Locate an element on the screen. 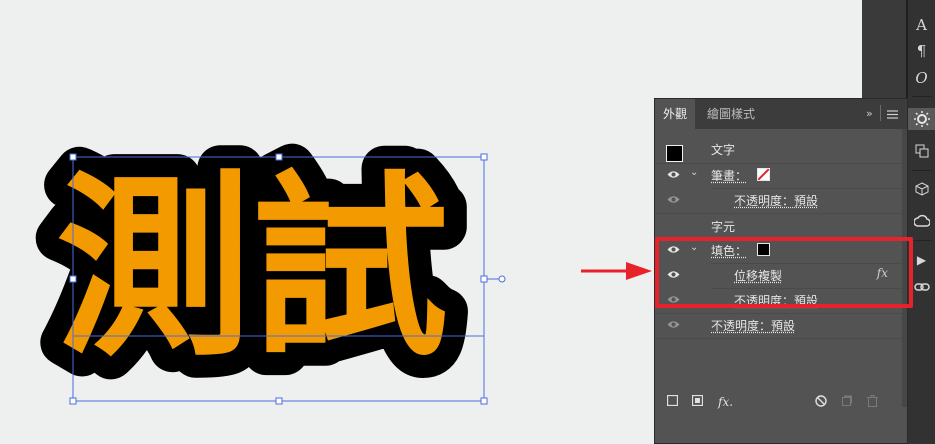 Image resolution: width=935 pixels, height=444 pixels. stroke-row: ⌄ 筆畫： is located at coordinates (778, 175).